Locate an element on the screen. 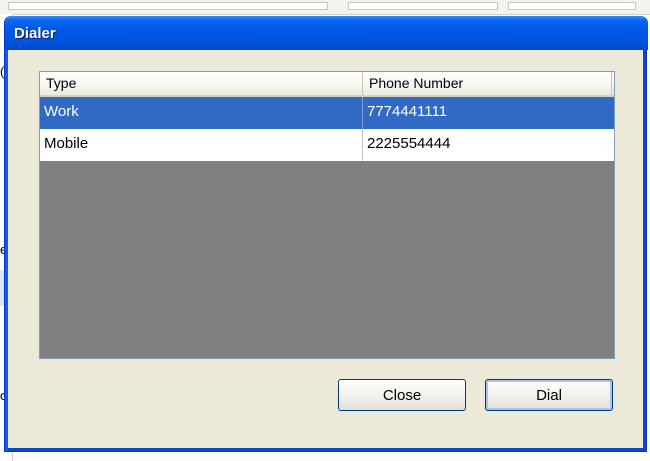 The width and height of the screenshot is (650, 461). close-button: Close is located at coordinates (402, 395).